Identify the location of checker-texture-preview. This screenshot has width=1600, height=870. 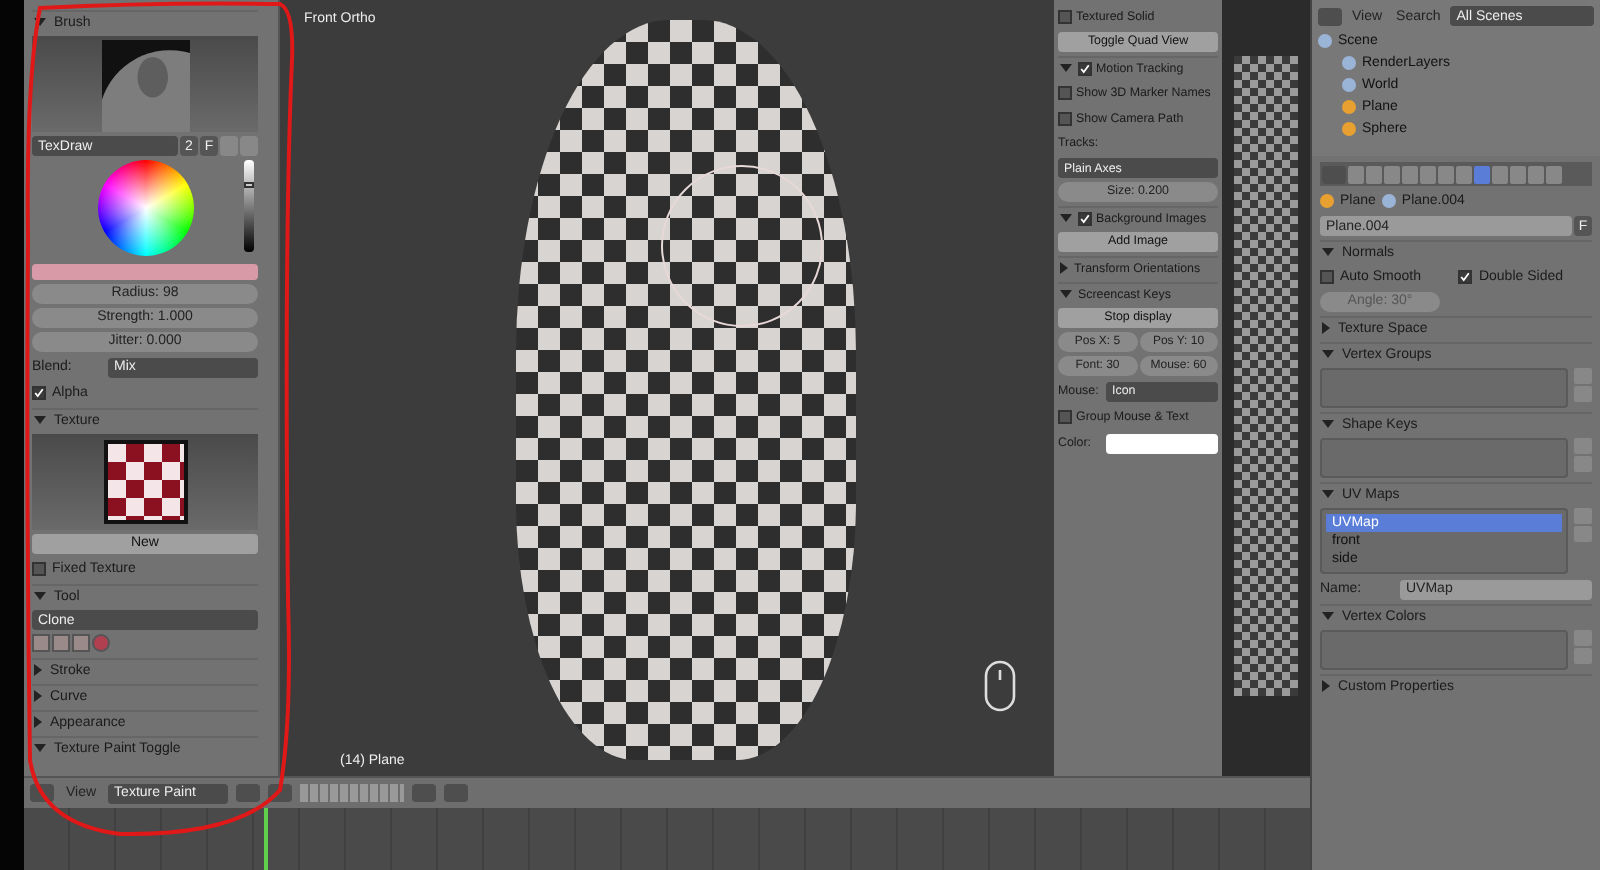
(145, 482).